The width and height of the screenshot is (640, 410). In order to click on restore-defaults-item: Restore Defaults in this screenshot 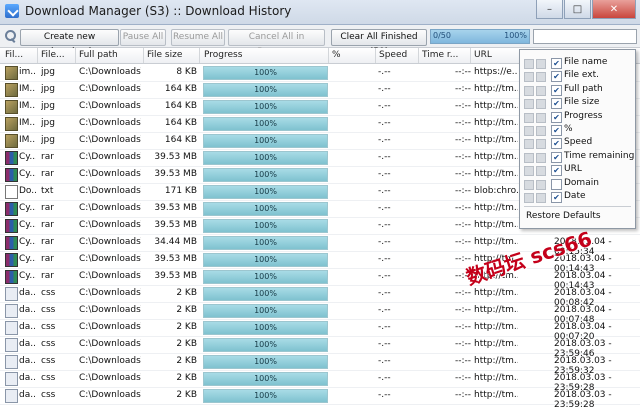, I will do `click(563, 216)`.